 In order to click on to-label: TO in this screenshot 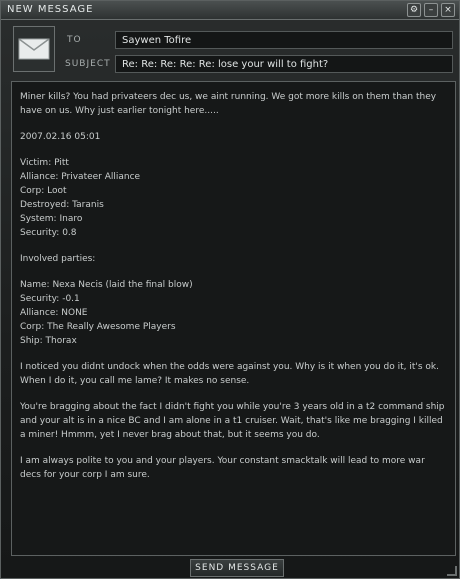, I will do `click(74, 40)`.